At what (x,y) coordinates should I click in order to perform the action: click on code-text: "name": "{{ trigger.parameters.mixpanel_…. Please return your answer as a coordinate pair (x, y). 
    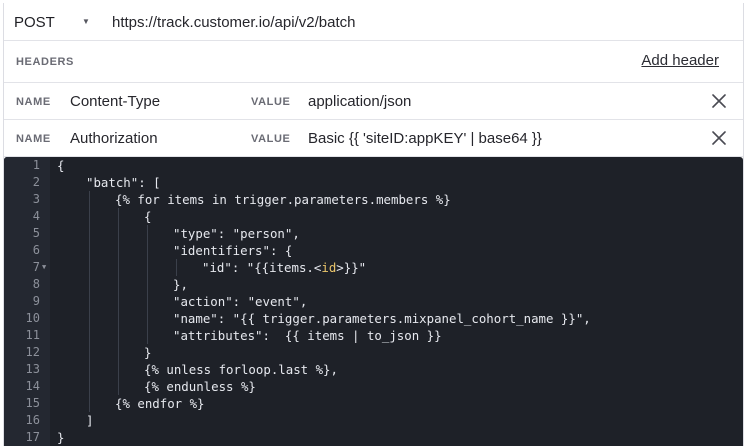
    Looking at the image, I should click on (382, 318).